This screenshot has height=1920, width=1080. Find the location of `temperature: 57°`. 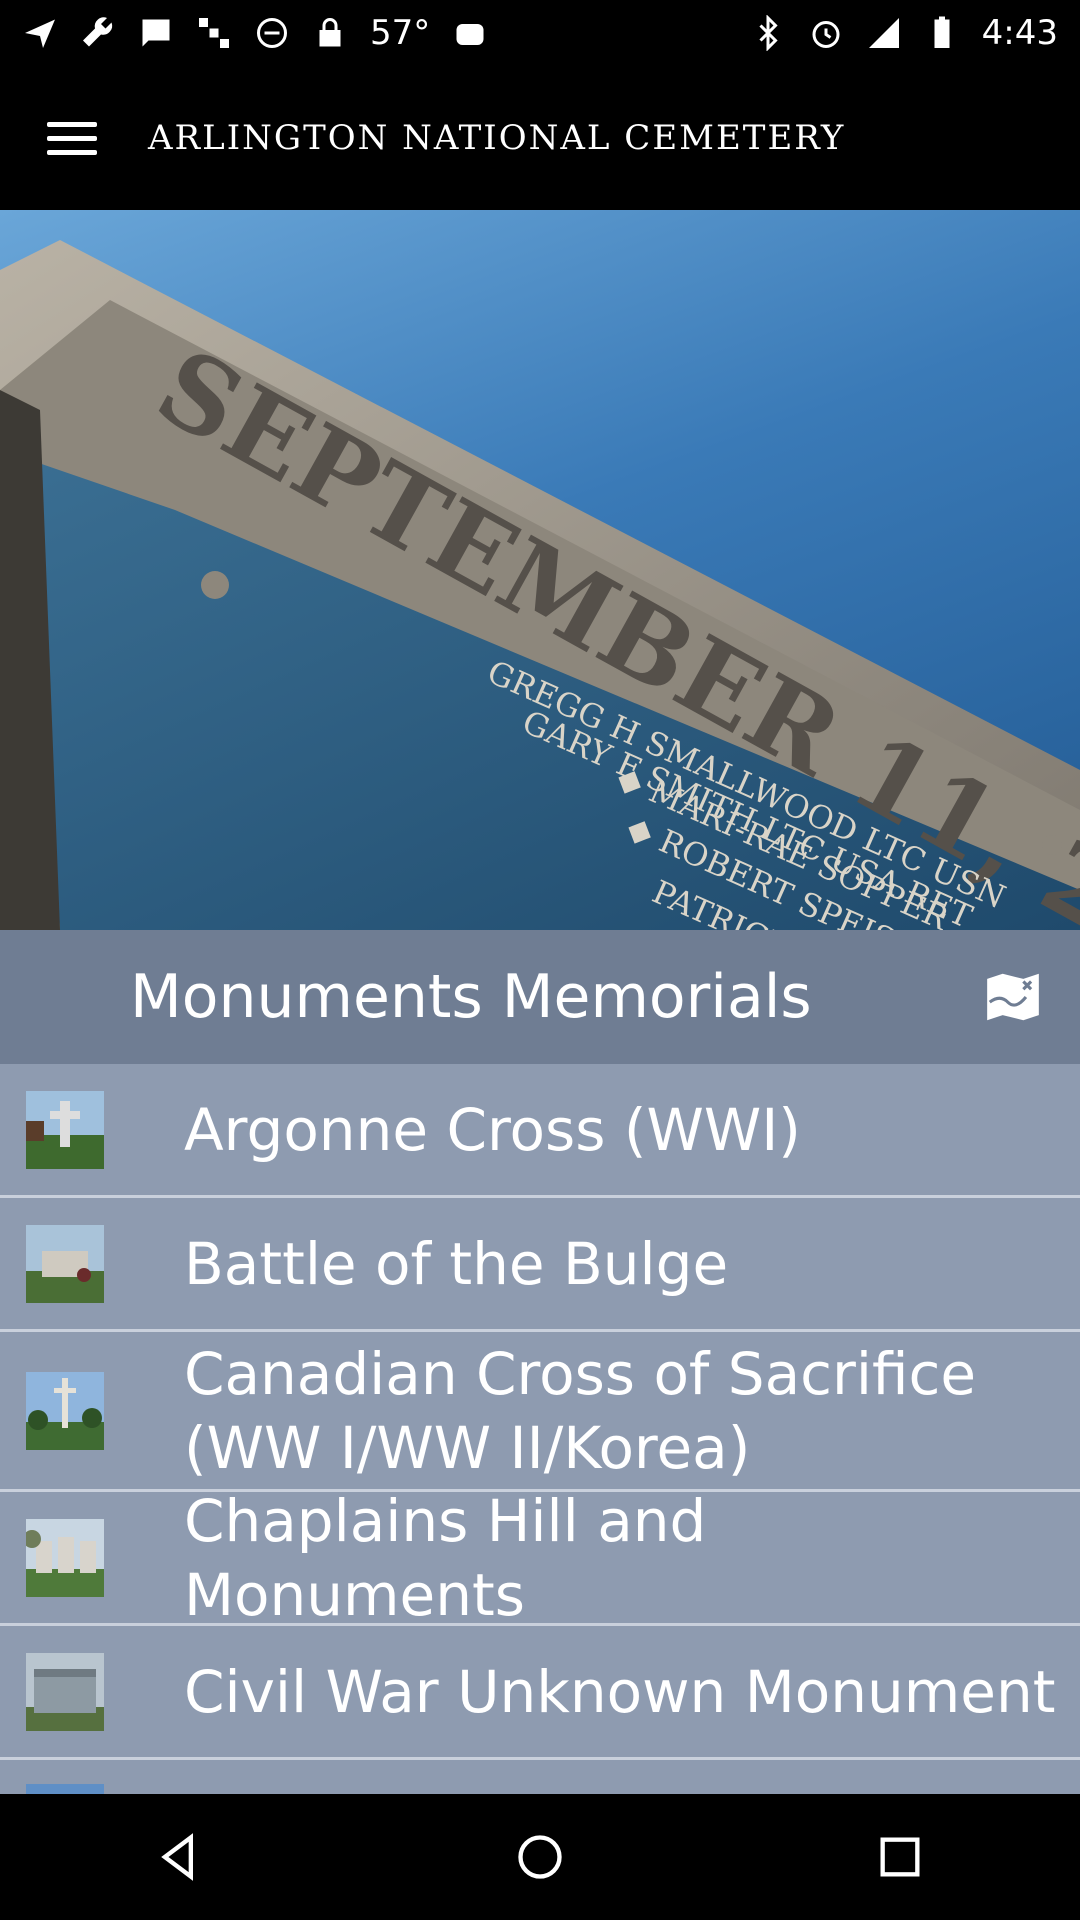

temperature: 57° is located at coordinates (400, 33).